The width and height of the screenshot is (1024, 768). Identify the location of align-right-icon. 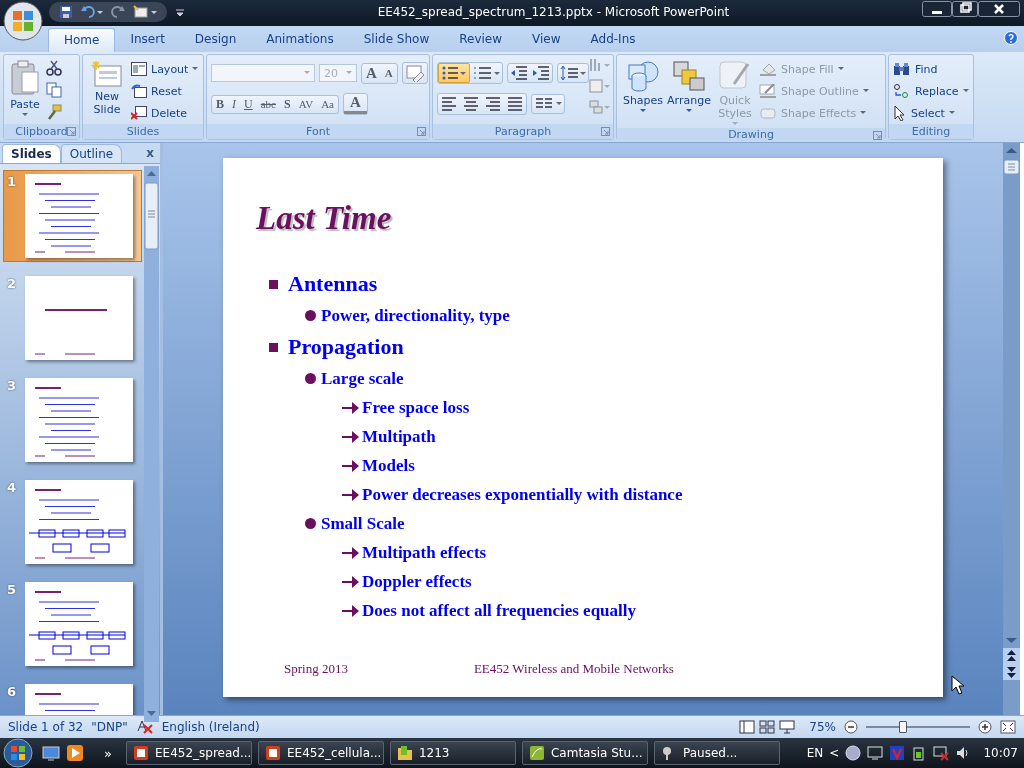
(493, 104).